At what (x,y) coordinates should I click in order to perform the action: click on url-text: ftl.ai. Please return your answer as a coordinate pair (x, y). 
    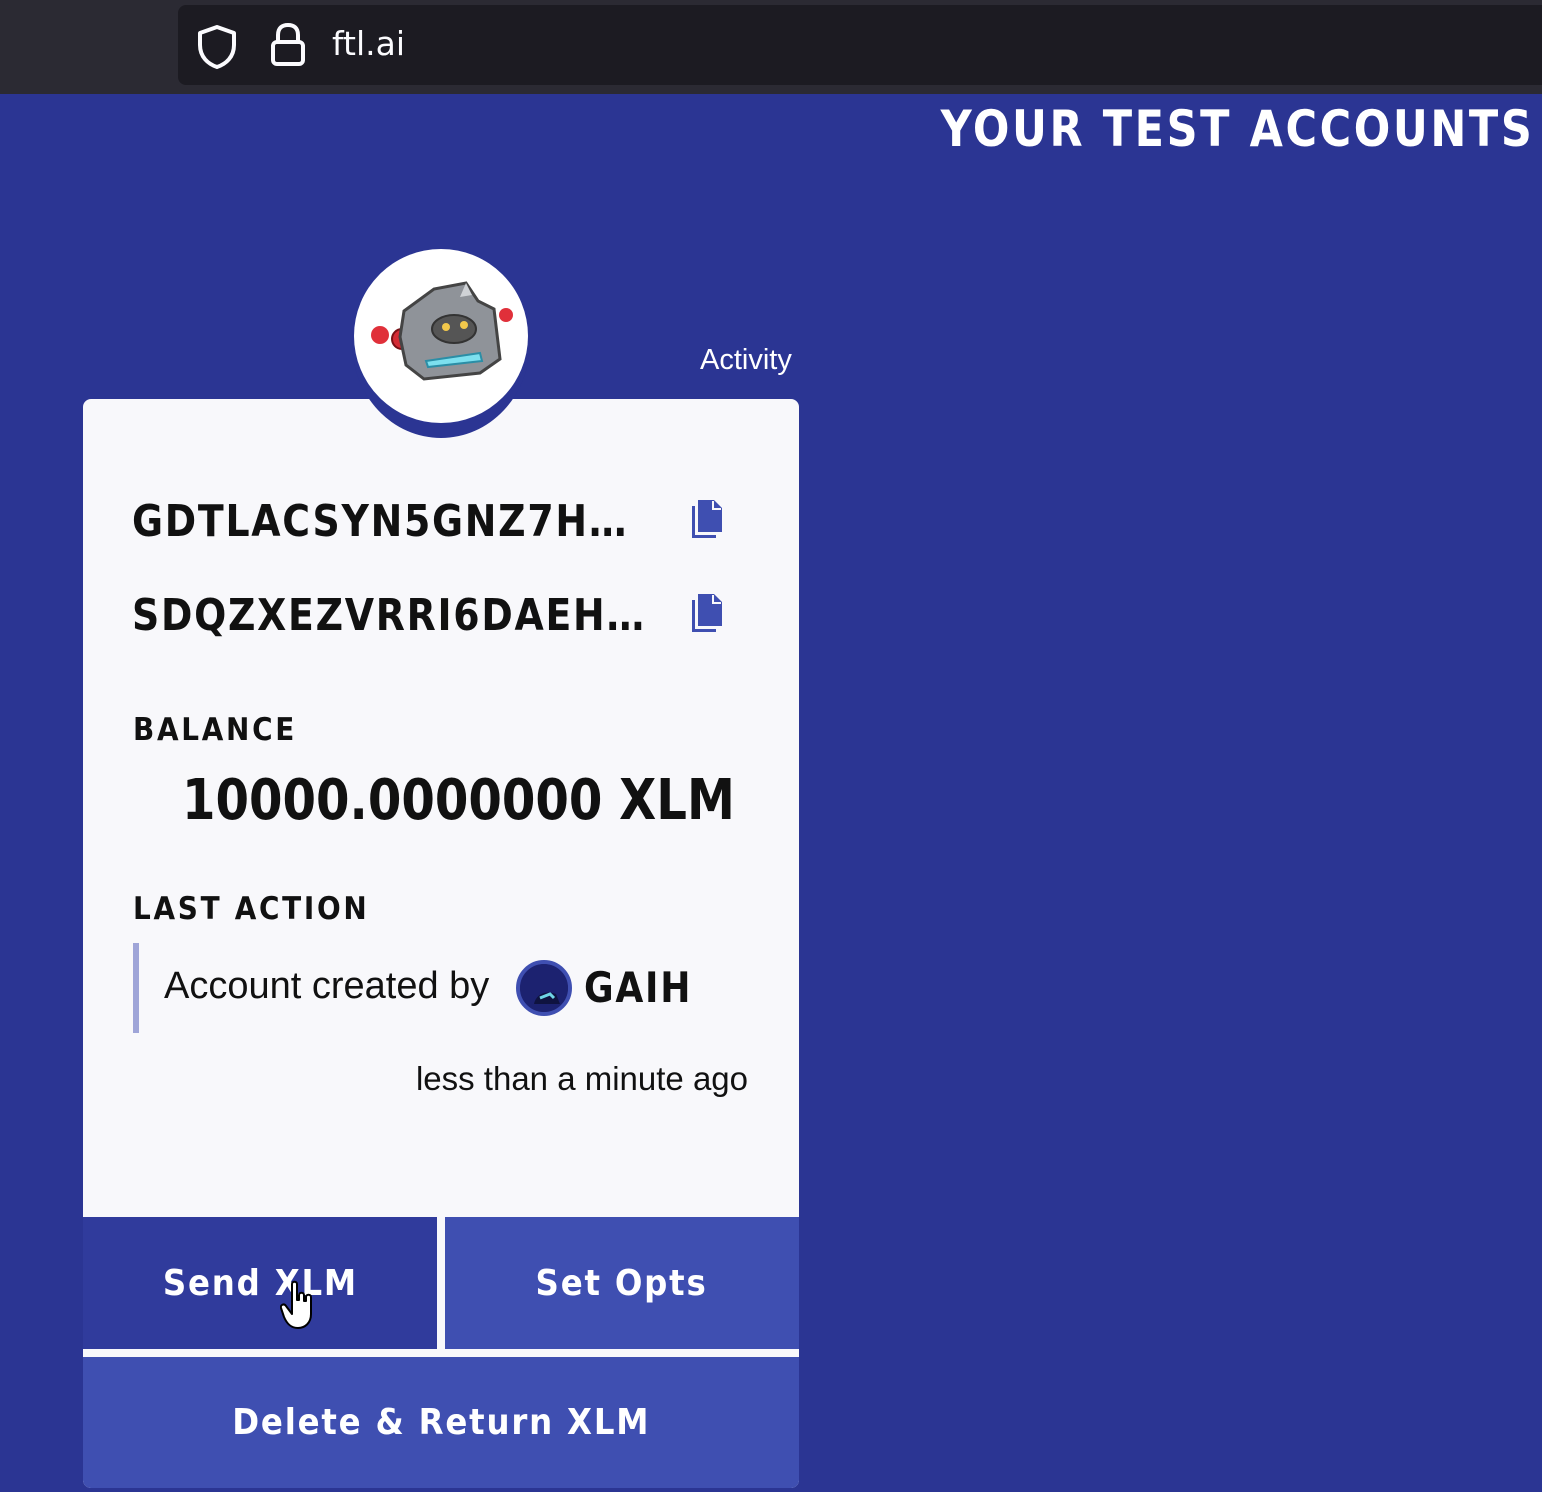
    Looking at the image, I should click on (368, 43).